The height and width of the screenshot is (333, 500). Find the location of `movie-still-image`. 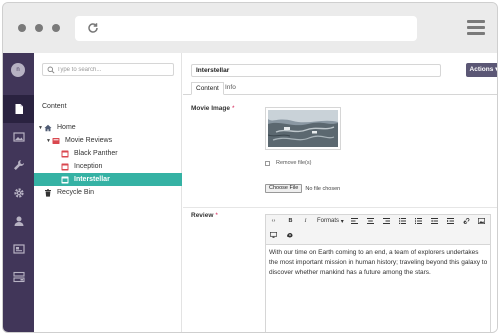

movie-still-image is located at coordinates (302, 128).